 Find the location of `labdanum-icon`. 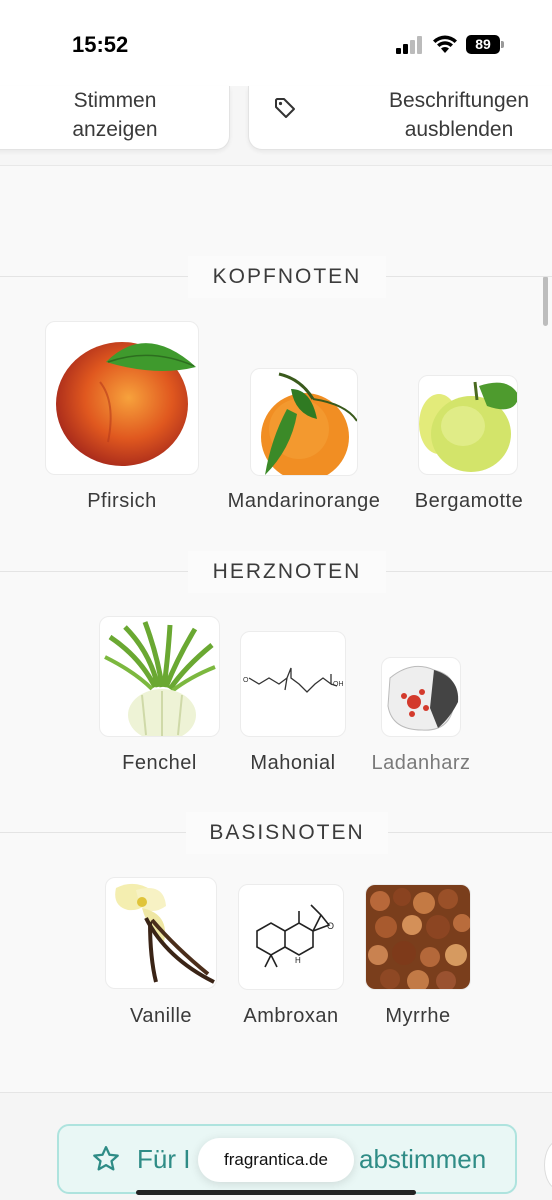

labdanum-icon is located at coordinates (423, 698).